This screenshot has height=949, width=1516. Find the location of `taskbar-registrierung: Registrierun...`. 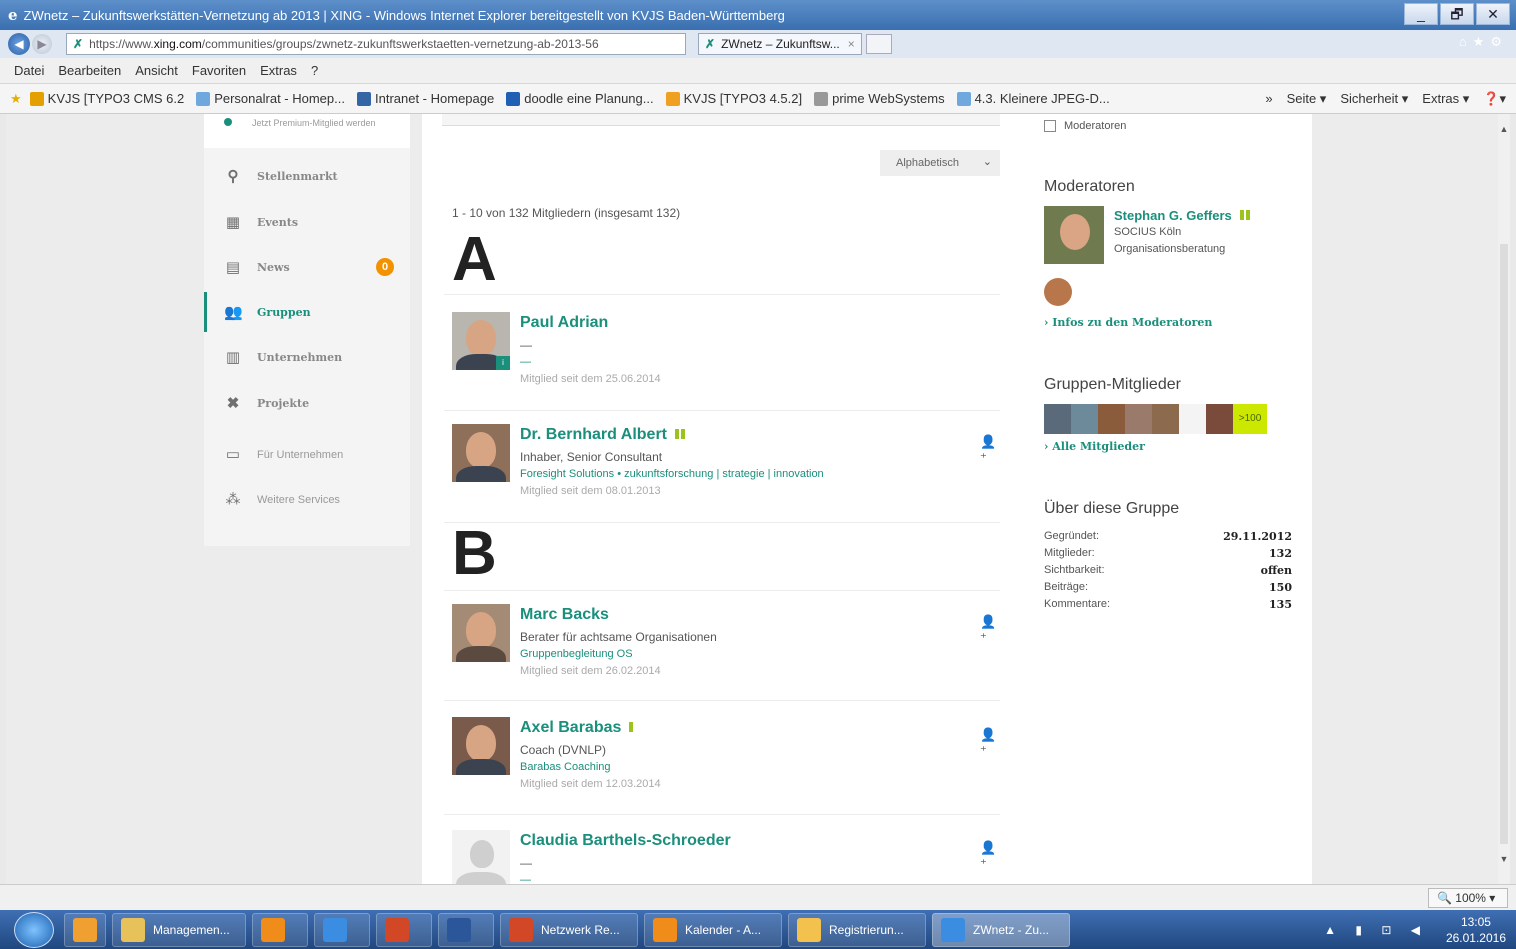

taskbar-registrierung: Registrierun... is located at coordinates (857, 929).